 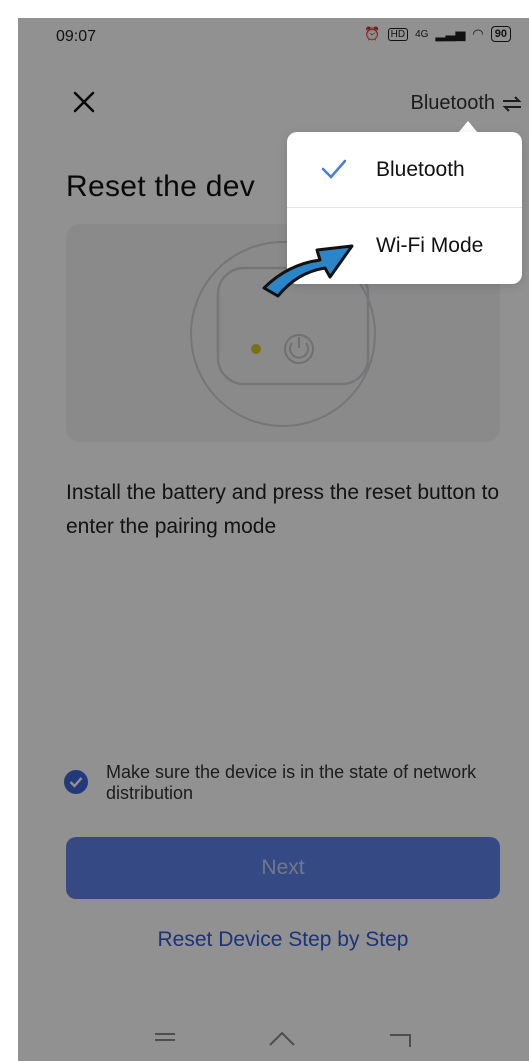 What do you see at coordinates (308, 271) in the screenshot?
I see `annotation-arrow-icon` at bounding box center [308, 271].